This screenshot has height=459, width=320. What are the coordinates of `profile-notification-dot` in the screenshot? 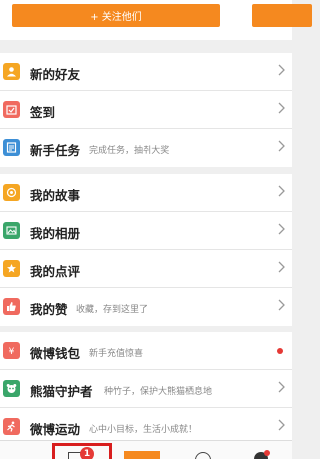 It's located at (267, 453).